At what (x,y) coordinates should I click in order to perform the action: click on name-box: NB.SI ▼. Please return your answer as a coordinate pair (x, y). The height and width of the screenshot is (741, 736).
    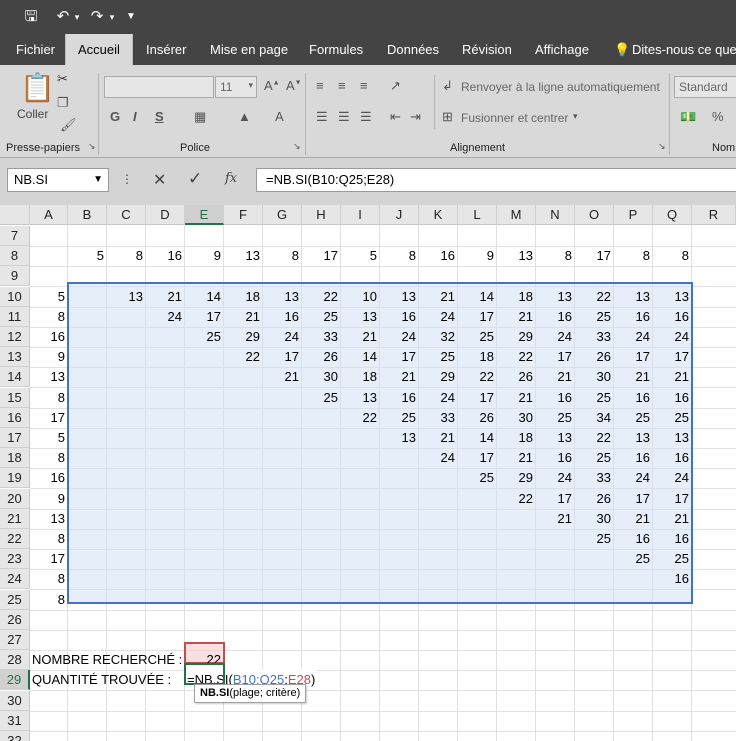
    Looking at the image, I should click on (58, 180).